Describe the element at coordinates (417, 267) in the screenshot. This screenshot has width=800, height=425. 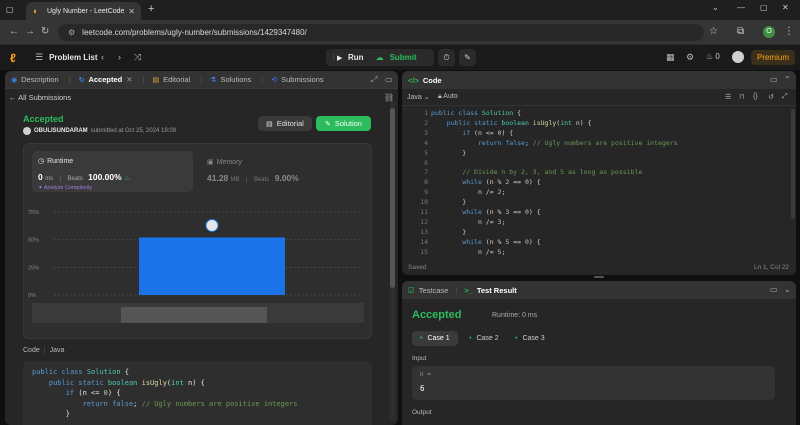
I see `saved-status: Saved` at that location.